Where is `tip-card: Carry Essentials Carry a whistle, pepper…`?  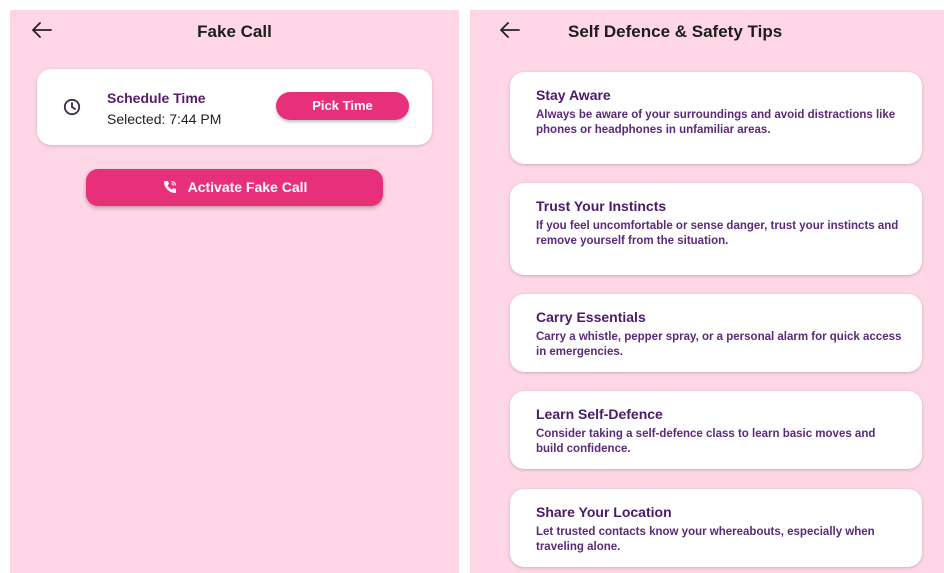
tip-card: Carry Essentials Carry a whistle, pepper… is located at coordinates (716, 333).